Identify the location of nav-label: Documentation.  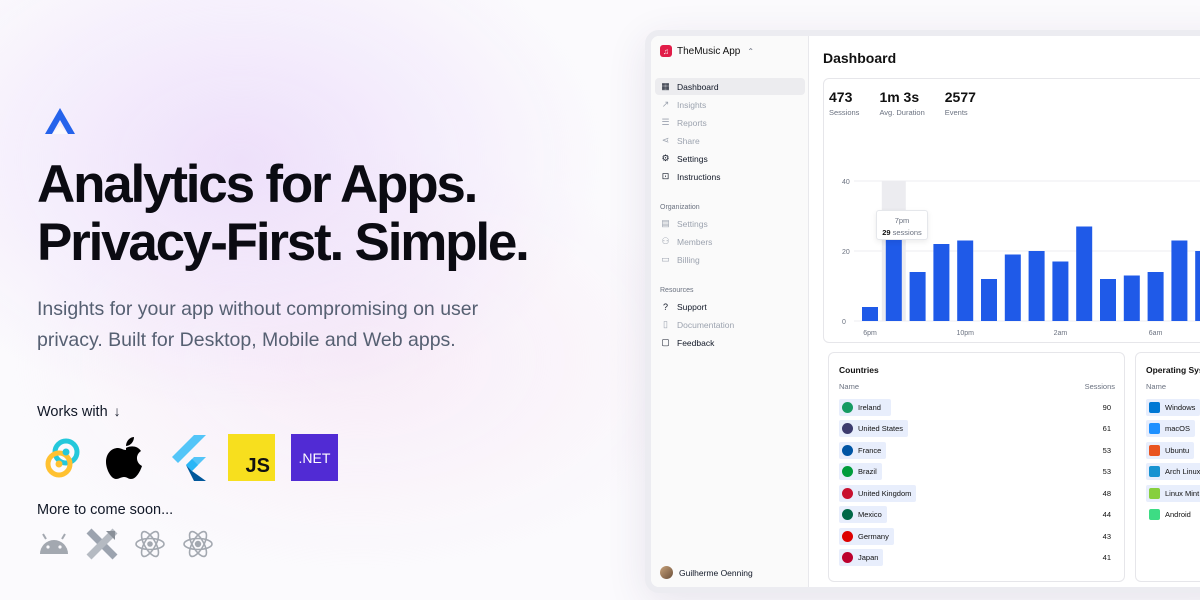
(706, 324).